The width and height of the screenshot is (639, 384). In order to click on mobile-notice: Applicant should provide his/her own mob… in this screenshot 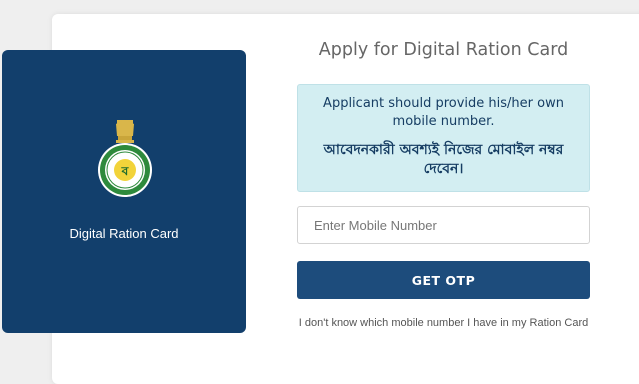, I will do `click(443, 138)`.